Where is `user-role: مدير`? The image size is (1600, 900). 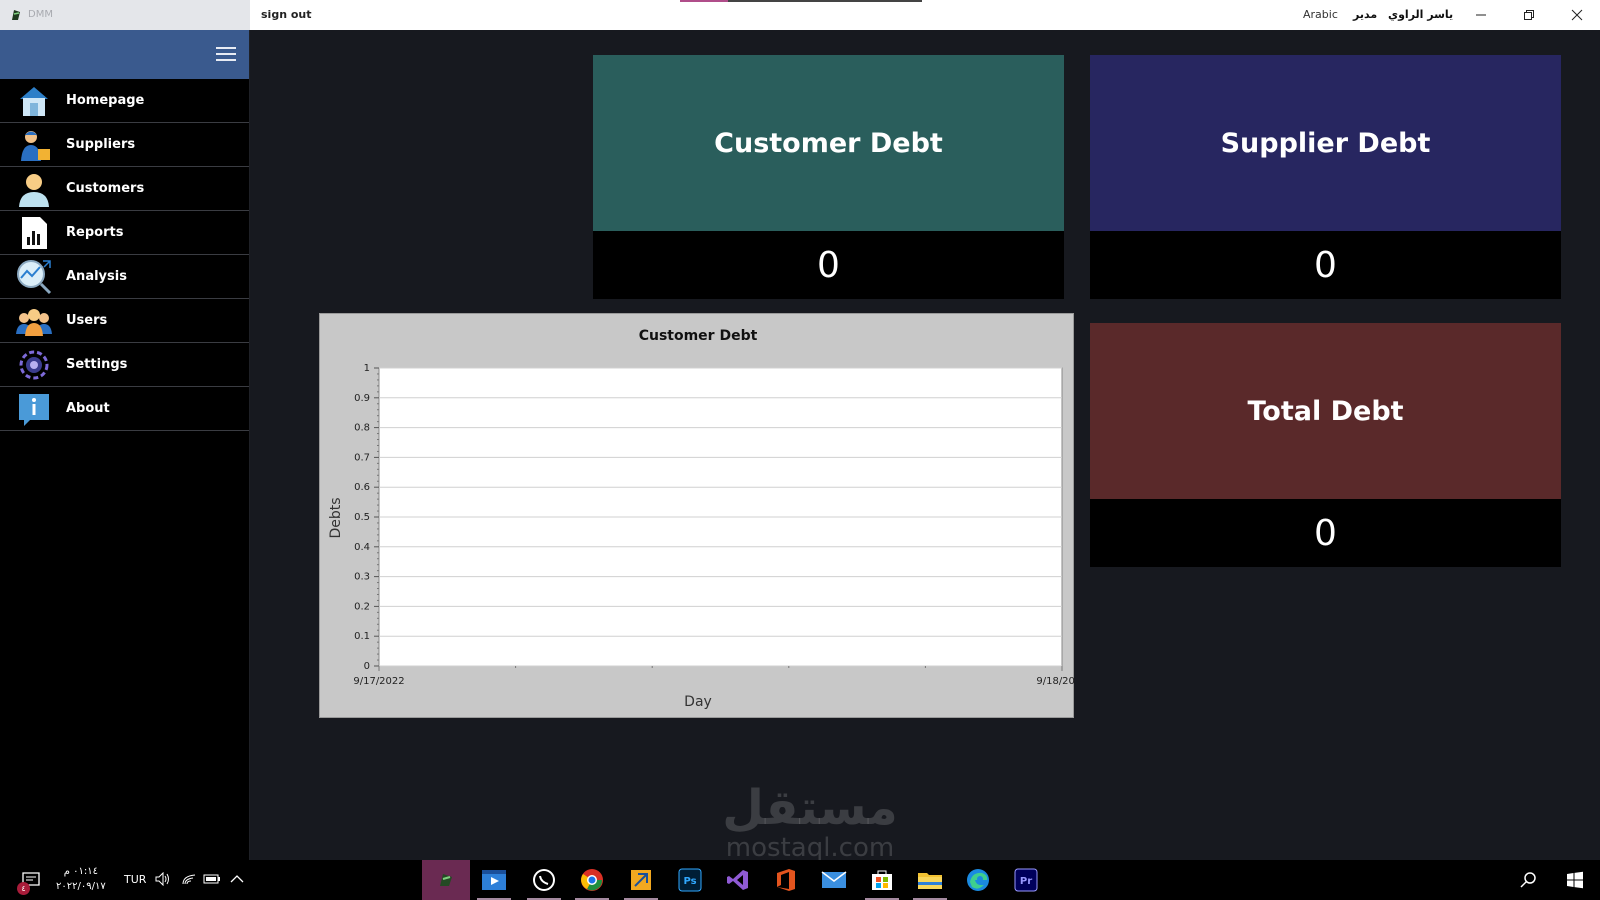
user-role: مدير is located at coordinates (1365, 14).